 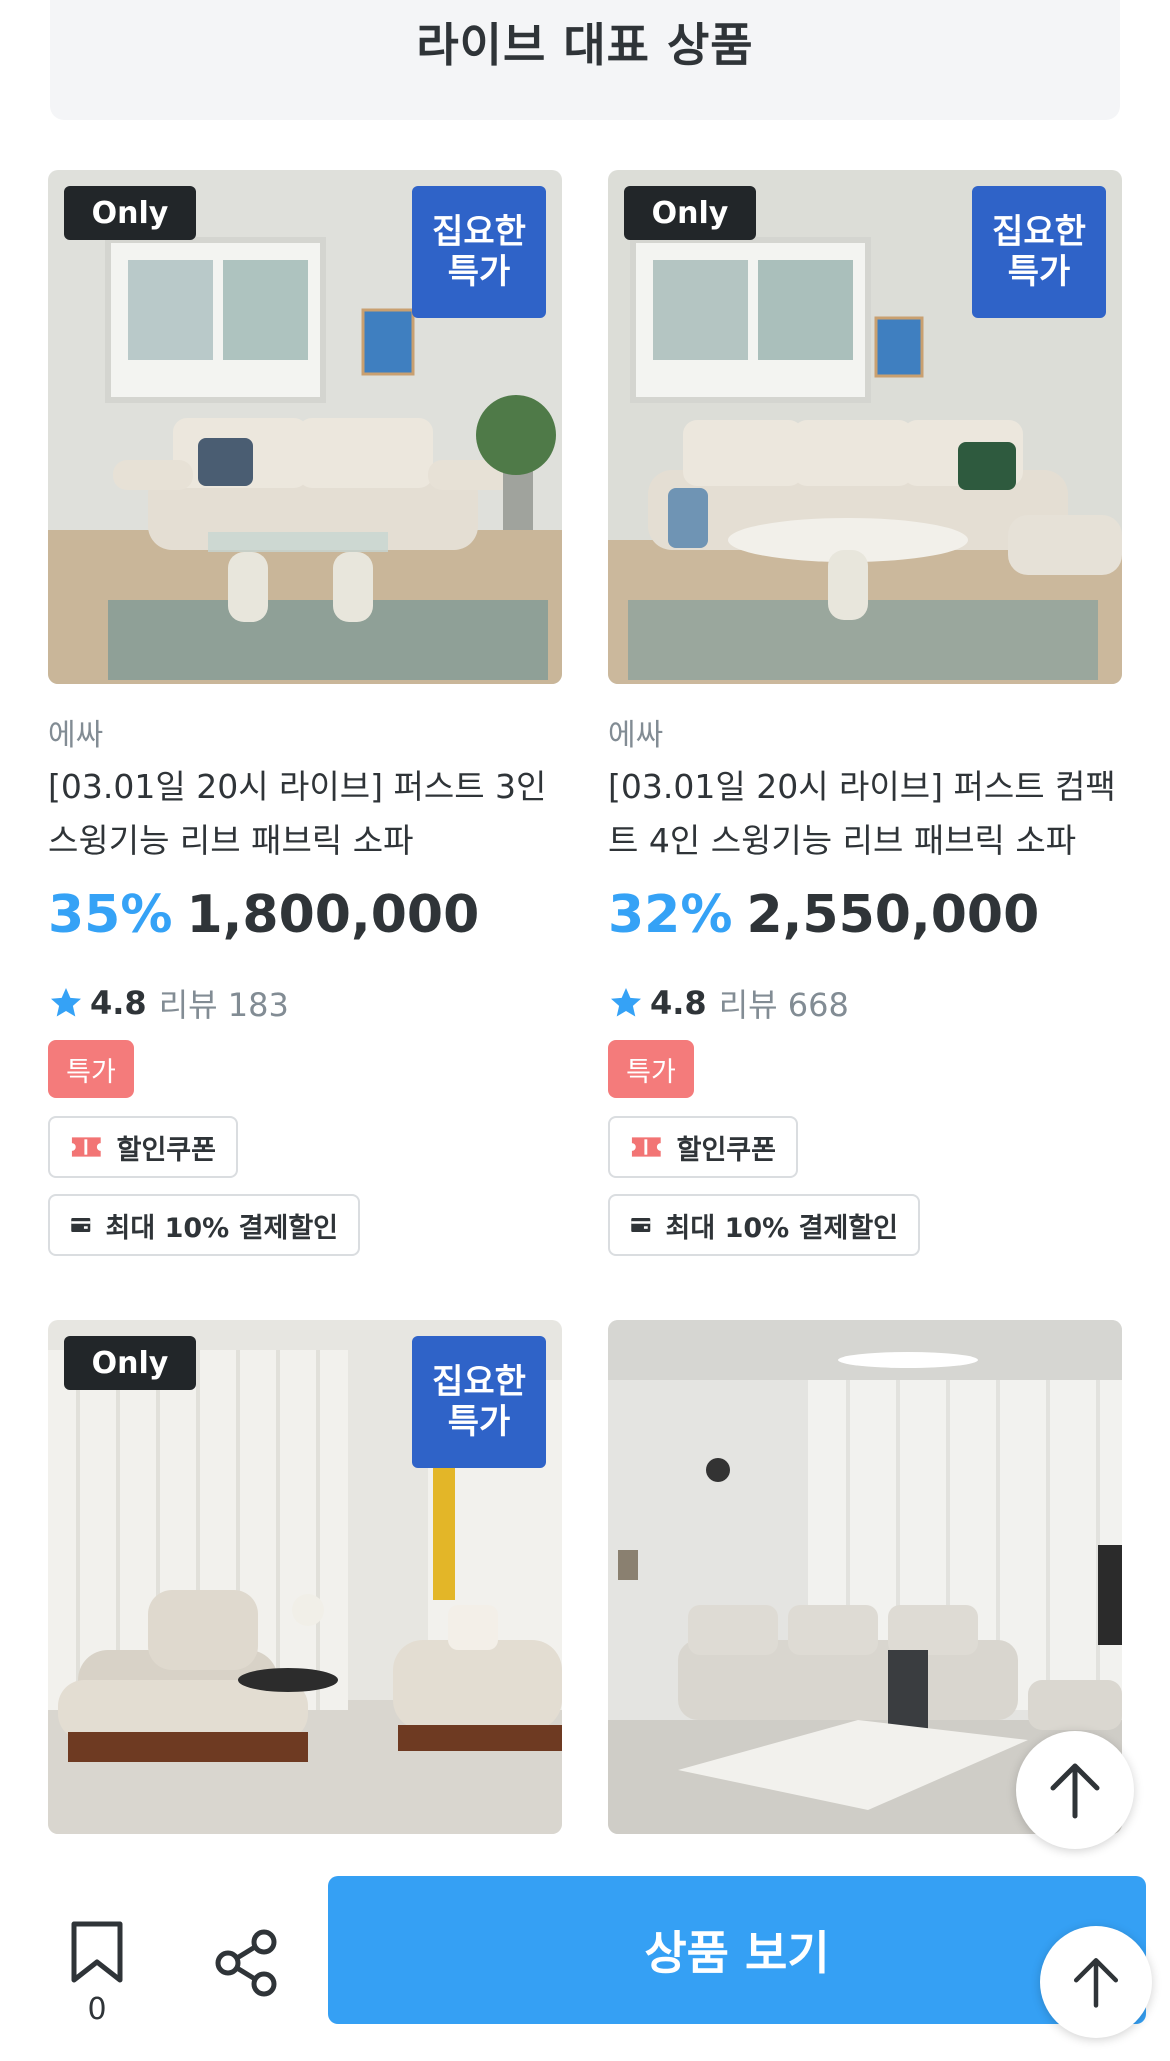 I want to click on bottom-action-bar: 0 상품 보기, so click(x=585, y=1960).